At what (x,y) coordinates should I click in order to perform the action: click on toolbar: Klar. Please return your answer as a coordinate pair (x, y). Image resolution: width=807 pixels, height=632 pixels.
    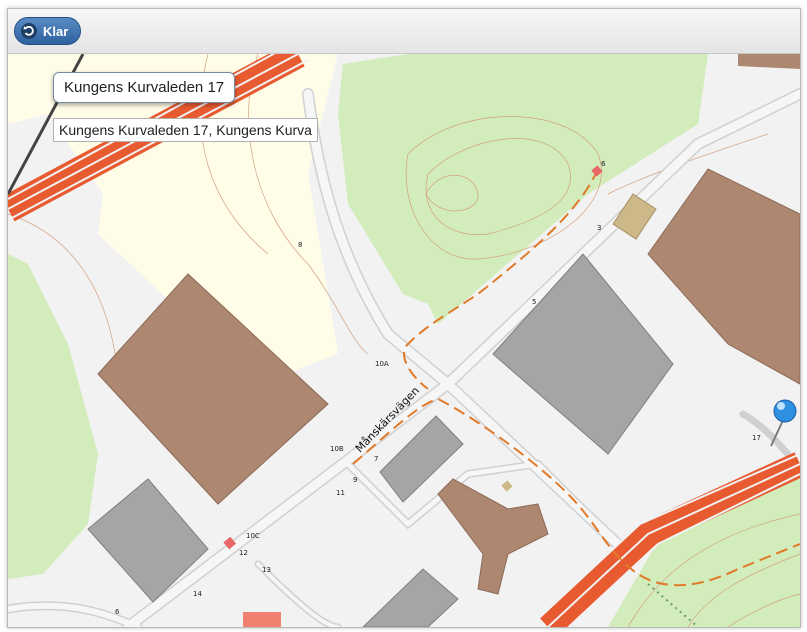
    Looking at the image, I should click on (404, 31).